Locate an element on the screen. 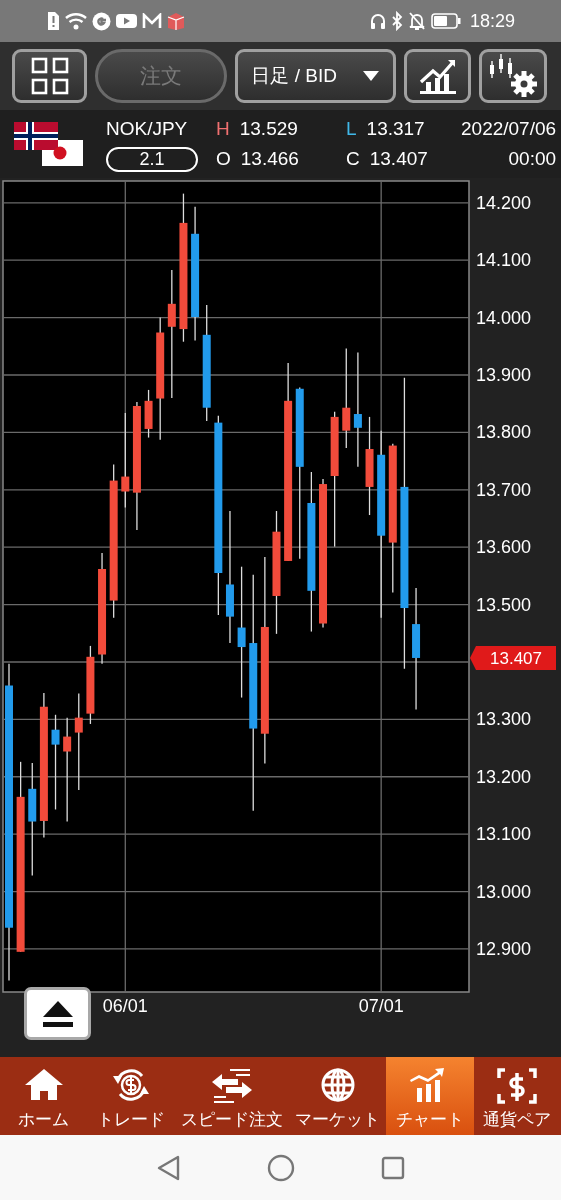 The width and height of the screenshot is (561, 1200). high-value: 13.529 is located at coordinates (268, 129).